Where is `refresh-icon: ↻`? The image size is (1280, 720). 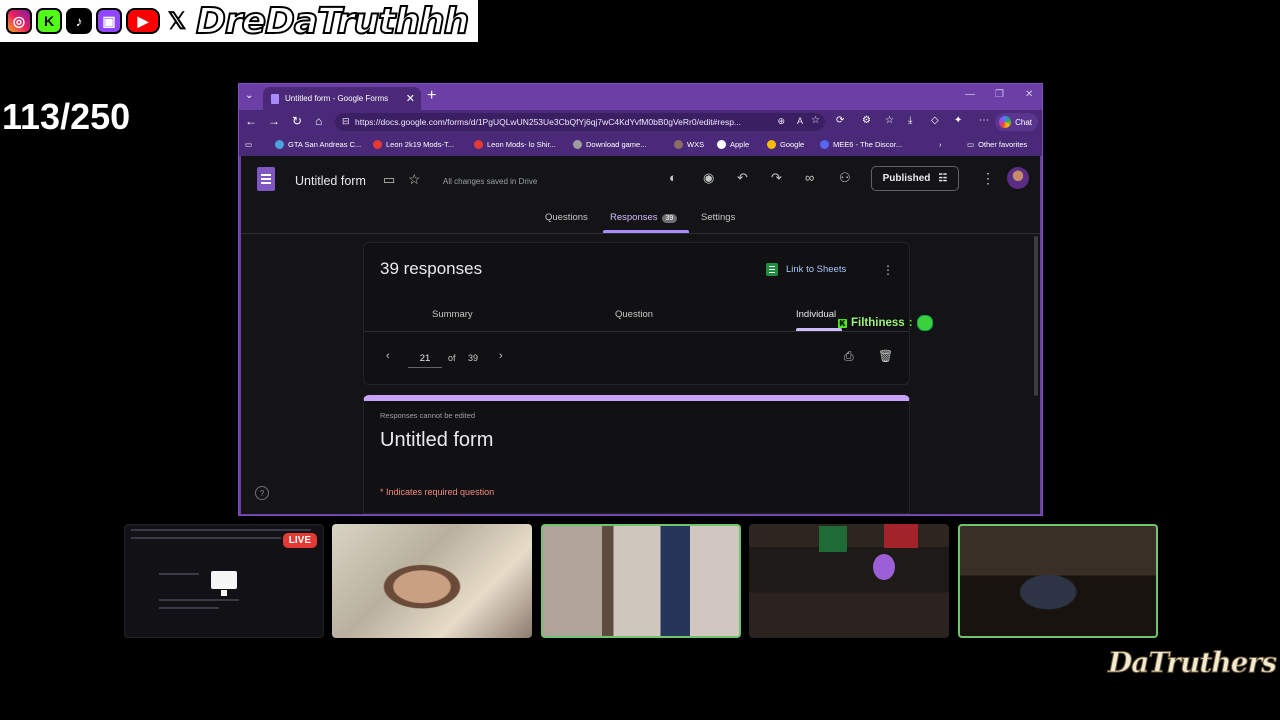 refresh-icon: ↻ is located at coordinates (297, 121).